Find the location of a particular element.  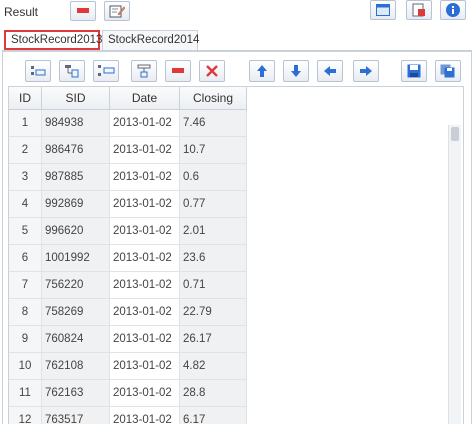

delete-row-button is located at coordinates (178, 71).